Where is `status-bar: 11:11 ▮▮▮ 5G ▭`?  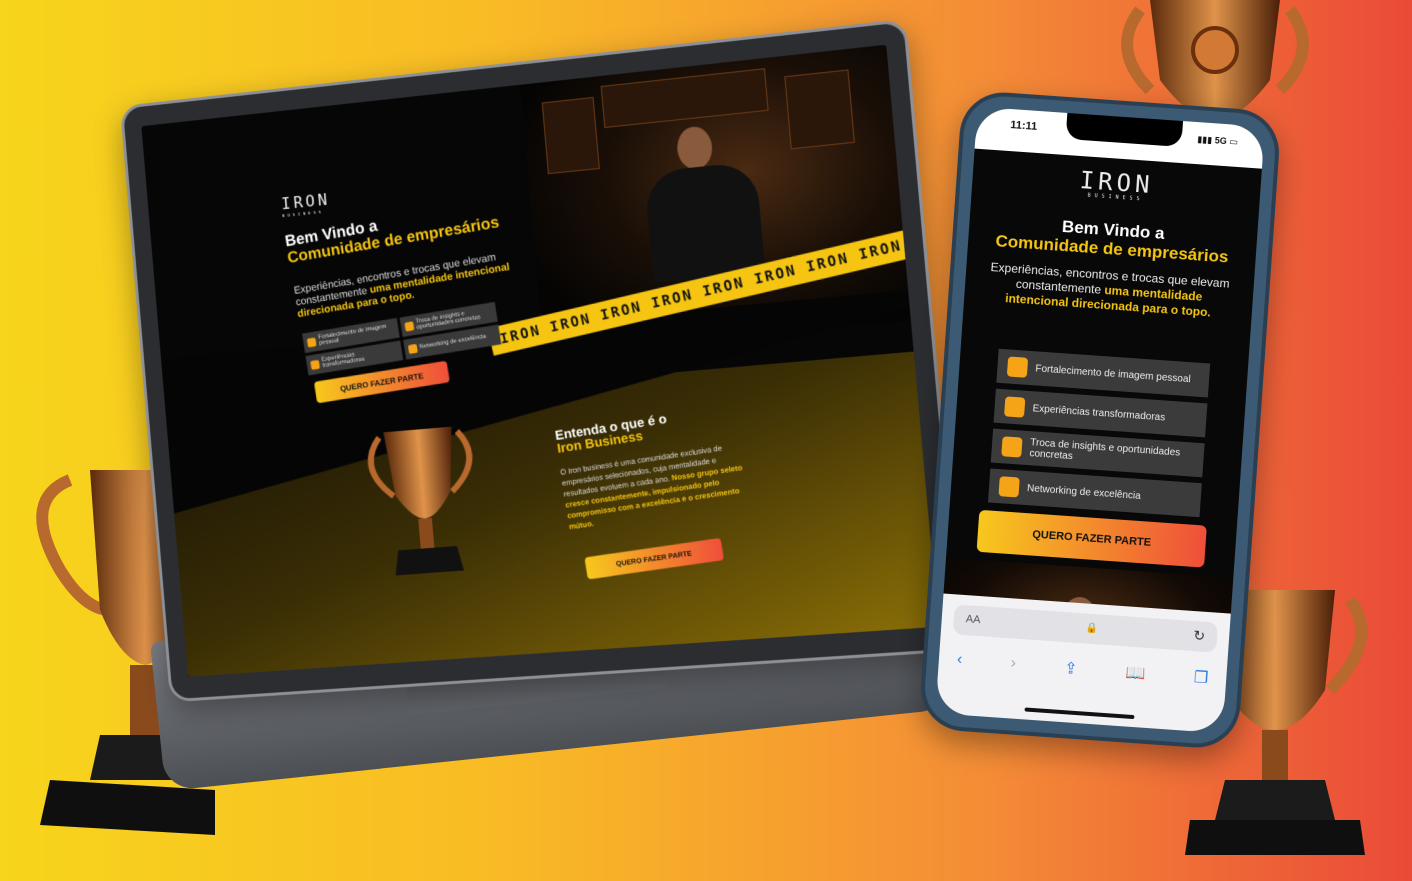
status-bar: 11:11 ▮▮▮ 5G ▭ is located at coordinates (1119, 137).